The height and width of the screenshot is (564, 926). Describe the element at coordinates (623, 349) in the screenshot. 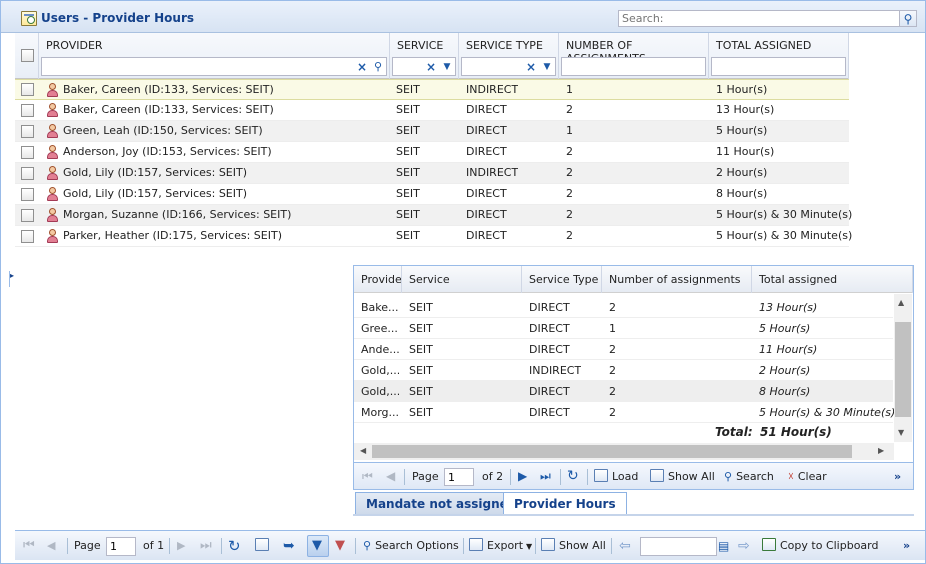

I see `table-row: Ande... SEIT DIRECT 2 11 Hour(s)` at that location.